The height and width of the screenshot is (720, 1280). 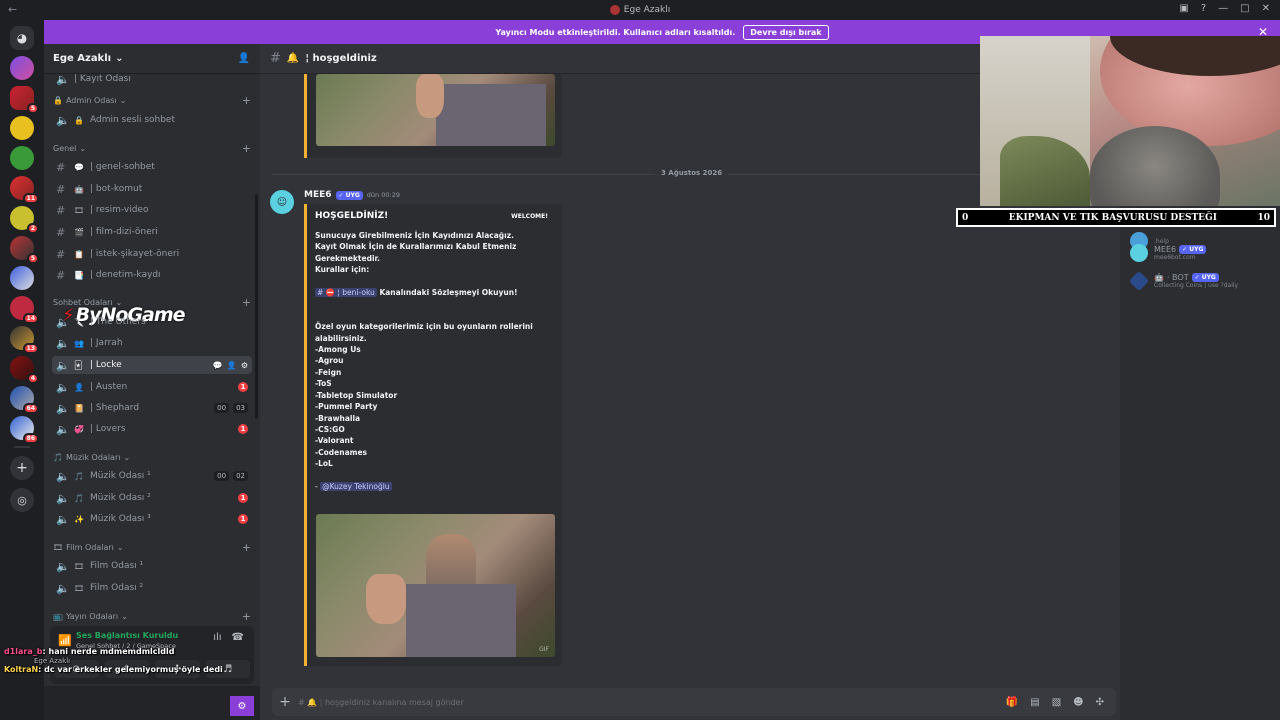 What do you see at coordinates (152, 498) in the screenshot?
I see `channel-muzik-2: 🔈 🎵 Müzik Odası ² 1` at bounding box center [152, 498].